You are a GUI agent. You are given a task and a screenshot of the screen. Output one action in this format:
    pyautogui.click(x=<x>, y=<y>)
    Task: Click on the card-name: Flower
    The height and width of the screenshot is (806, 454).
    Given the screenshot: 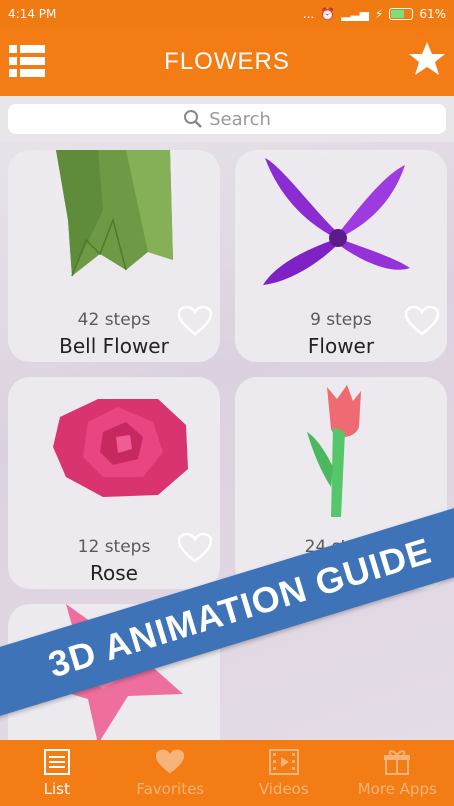 What is the action you would take?
    pyautogui.click(x=341, y=346)
    